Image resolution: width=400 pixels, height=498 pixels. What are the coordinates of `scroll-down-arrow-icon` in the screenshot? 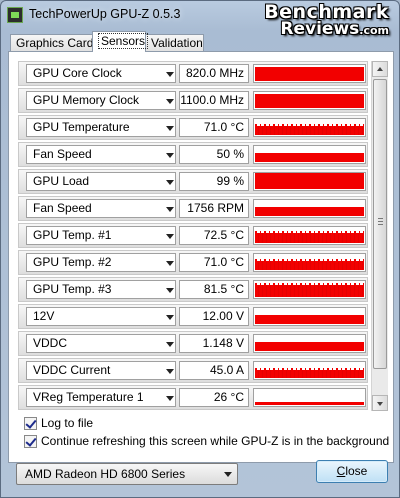 It's located at (380, 404).